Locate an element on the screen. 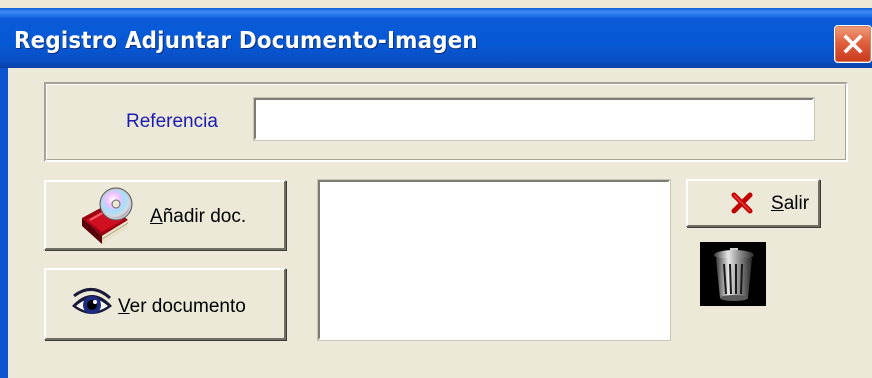  close-icon is located at coordinates (853, 44).